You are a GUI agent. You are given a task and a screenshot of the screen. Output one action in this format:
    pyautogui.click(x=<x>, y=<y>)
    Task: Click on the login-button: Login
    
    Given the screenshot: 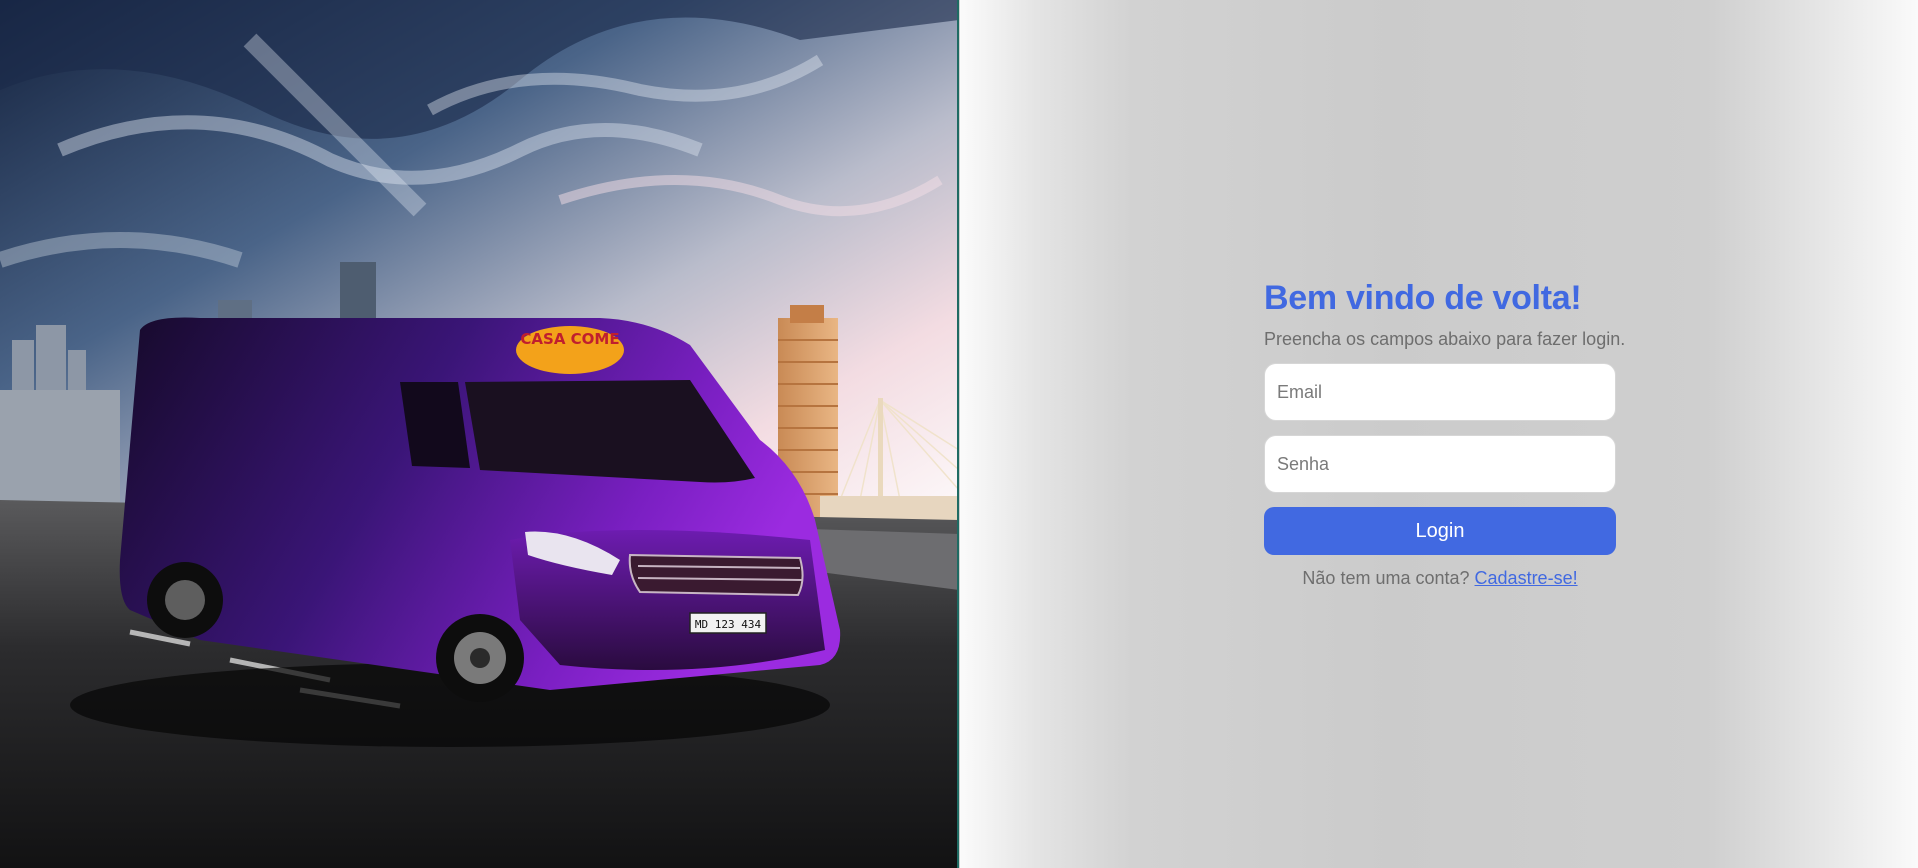 What is the action you would take?
    pyautogui.click(x=1440, y=531)
    